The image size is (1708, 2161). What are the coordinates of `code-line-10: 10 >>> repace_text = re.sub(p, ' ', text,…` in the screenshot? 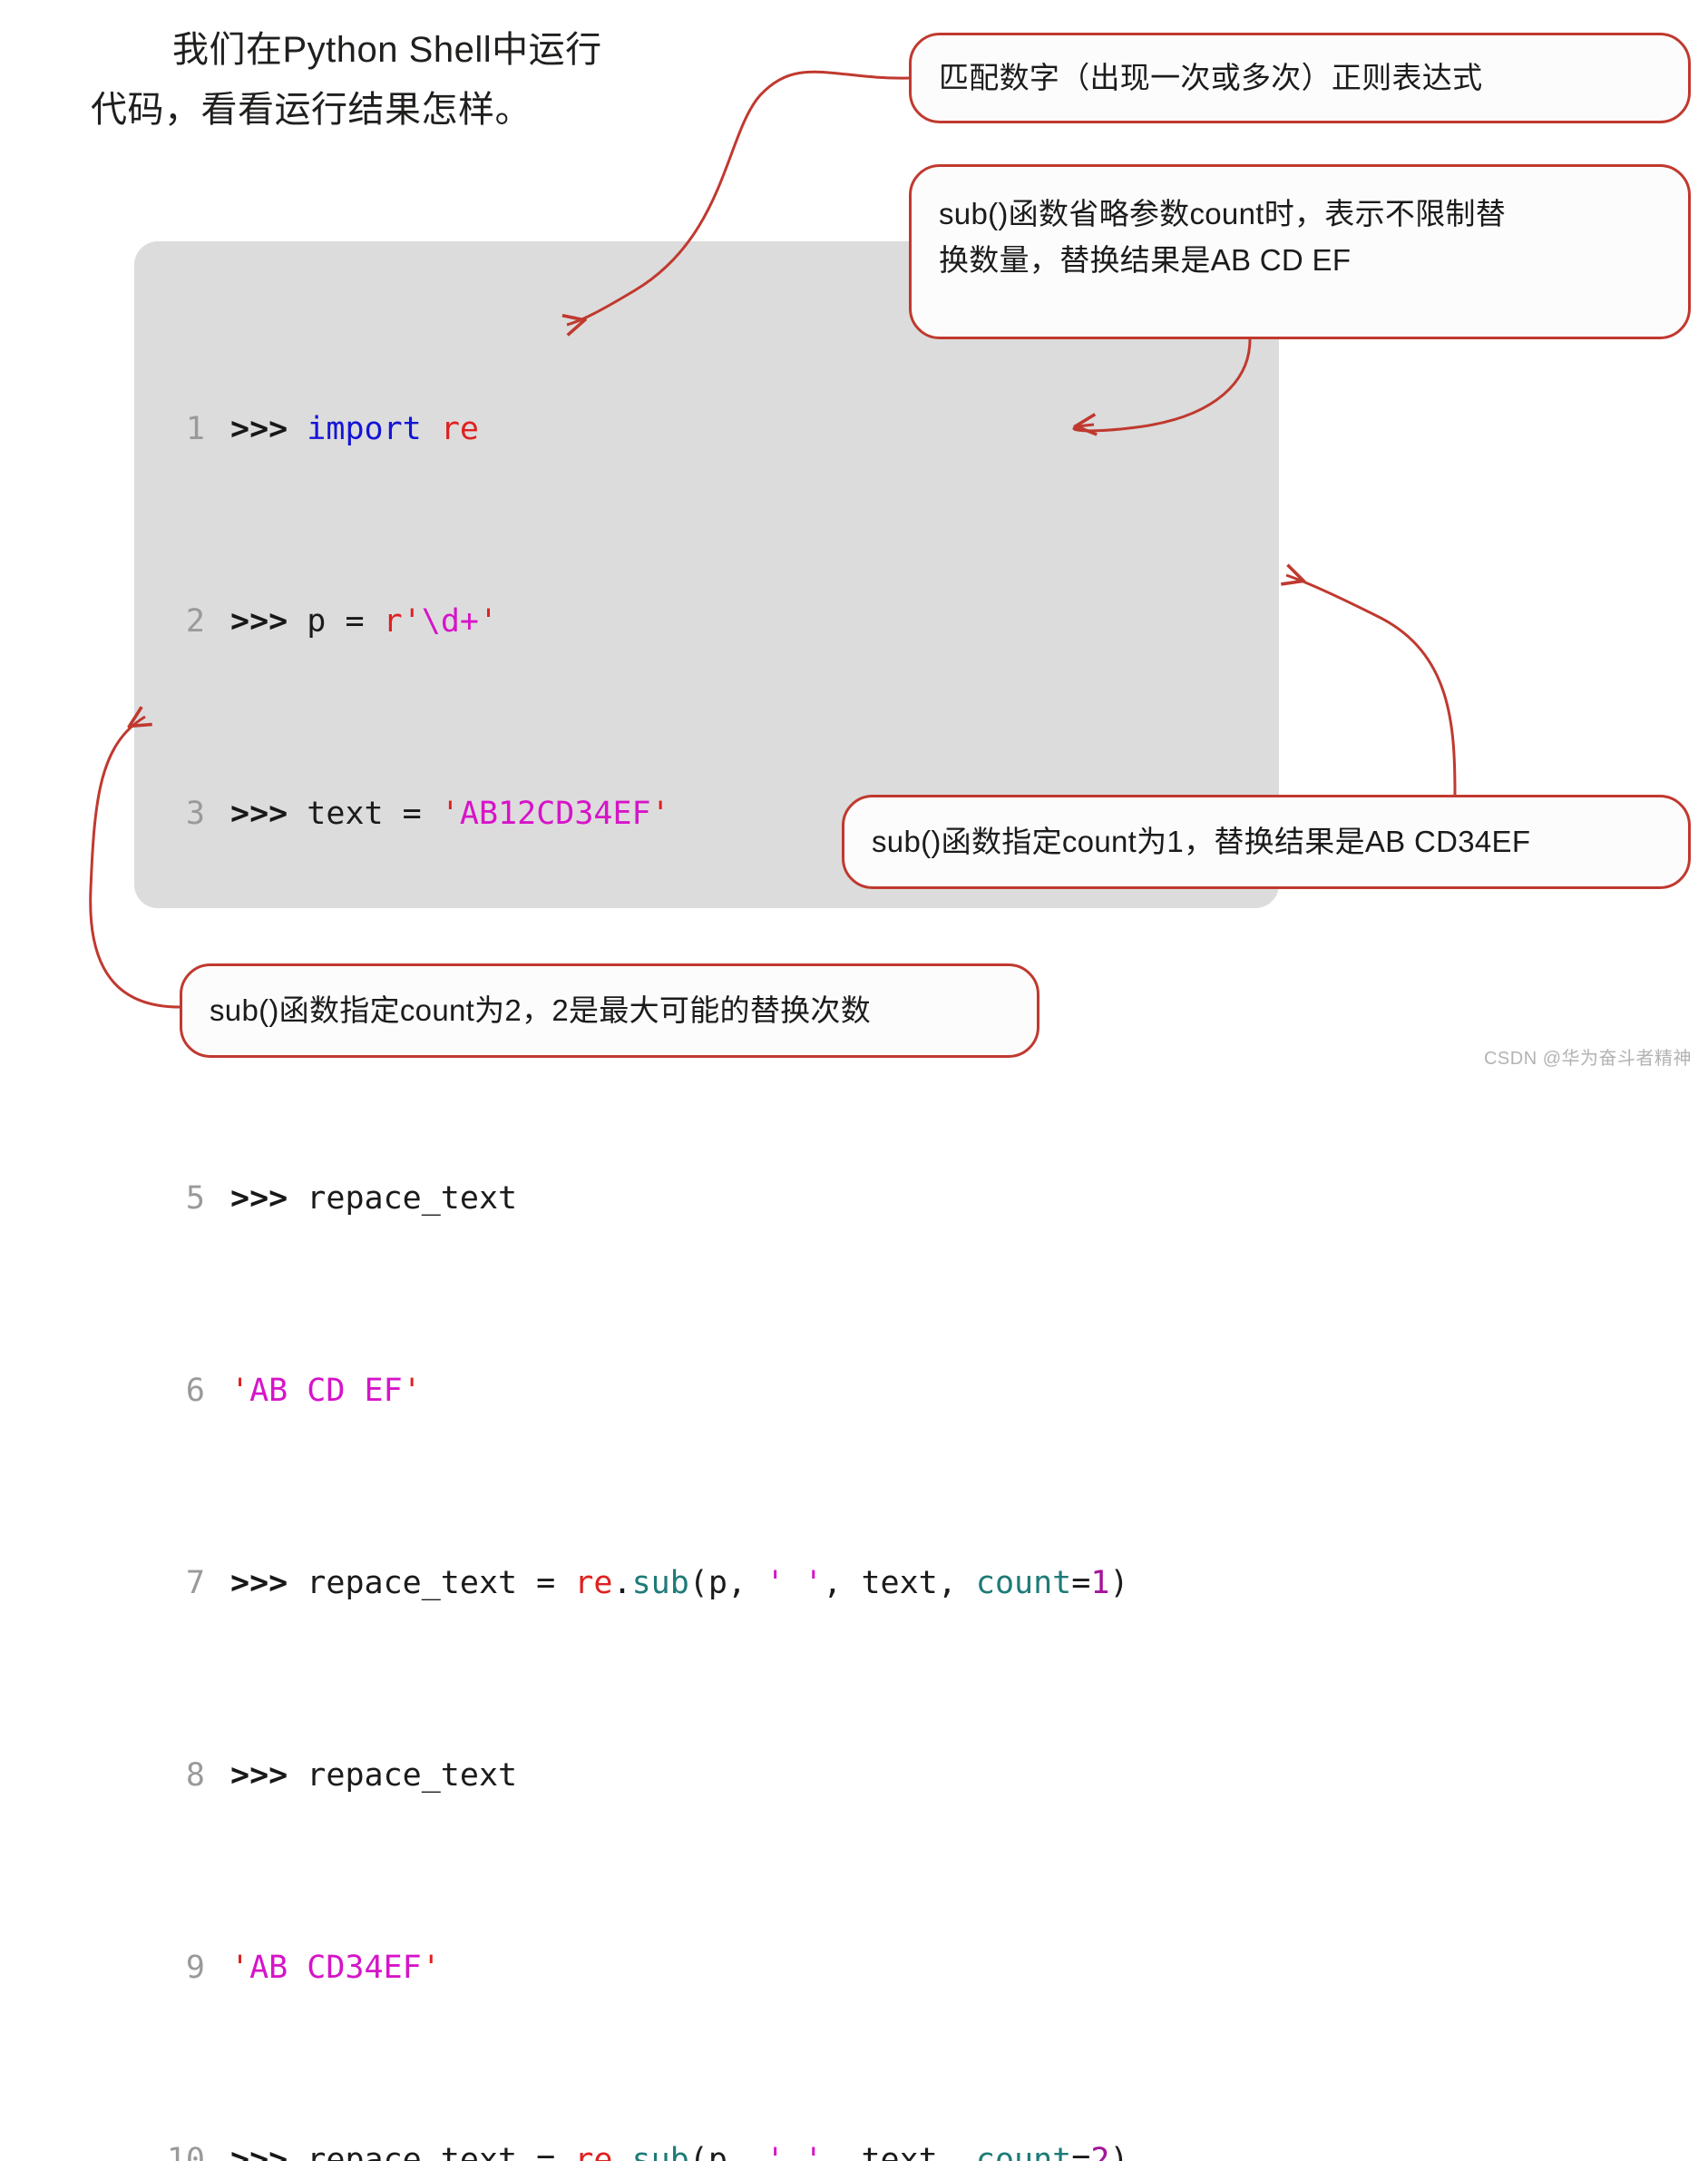 It's located at (707, 2149).